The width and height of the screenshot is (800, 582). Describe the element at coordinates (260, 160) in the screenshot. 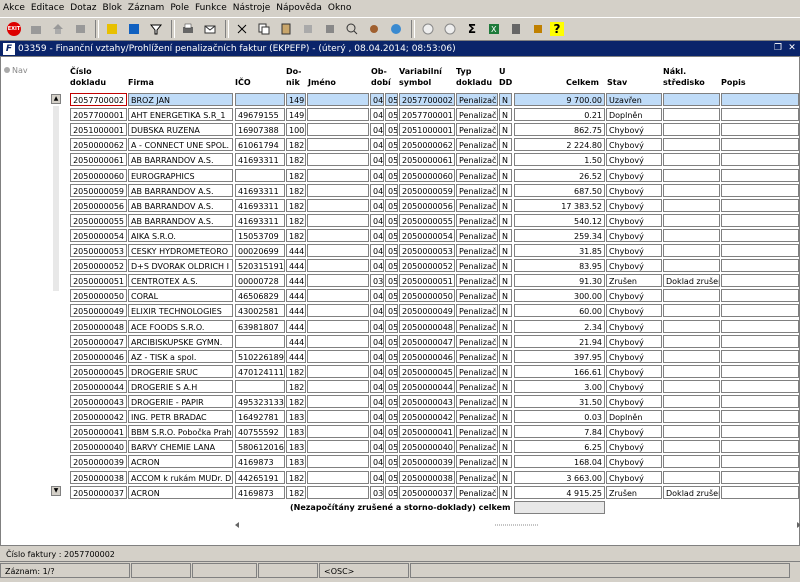

I see `cell-ico: 41693311` at that location.